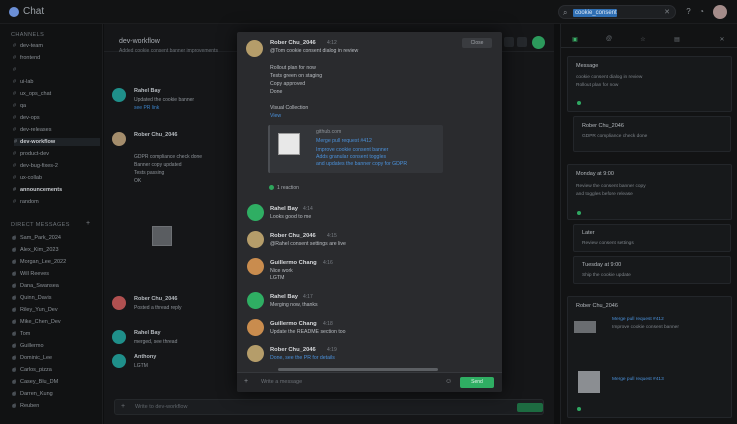  What do you see at coordinates (271, 188) in the screenshot?
I see `emoji-icon` at bounding box center [271, 188].